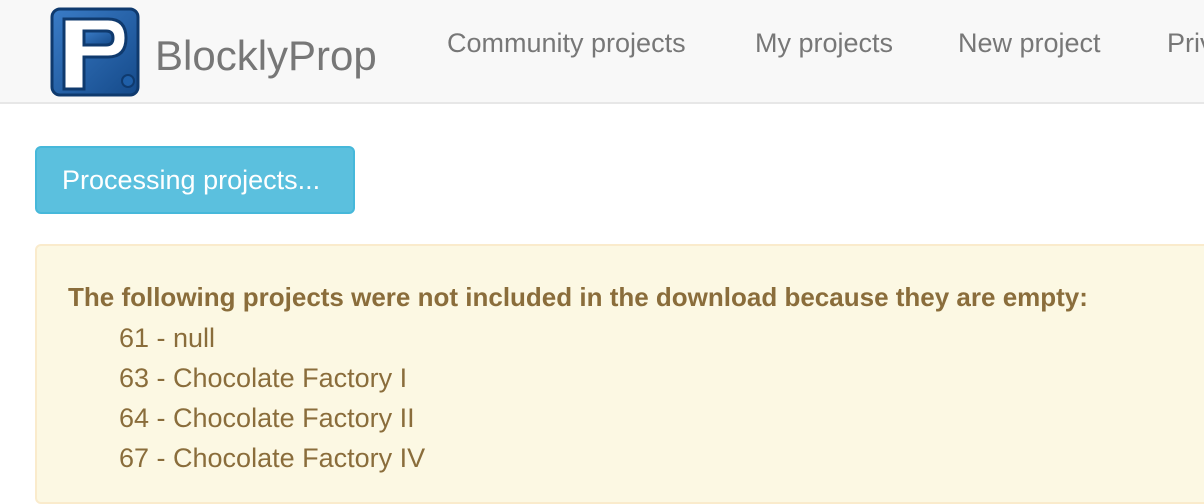 This screenshot has width=1204, height=504. I want to click on blocklyprop-logo-icon, so click(95, 52).